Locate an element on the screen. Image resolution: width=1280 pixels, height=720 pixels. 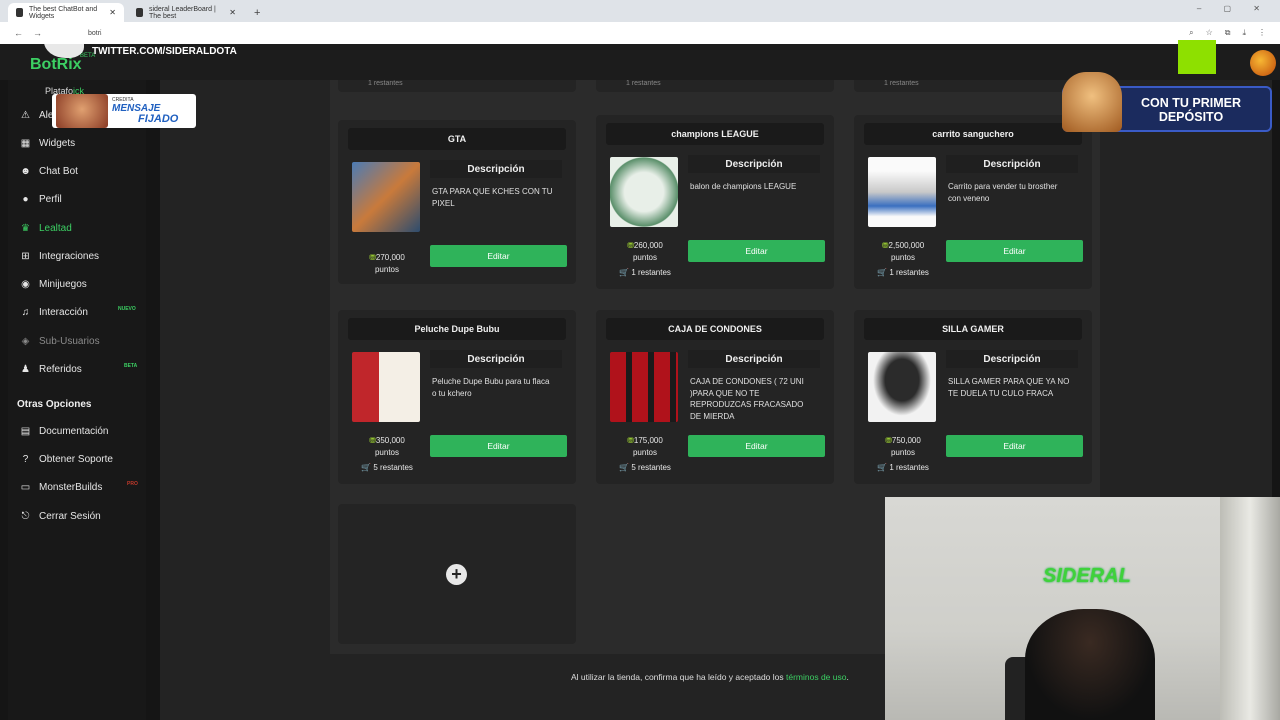
item-title: SILLA GAMER is located at coordinates (973, 329).